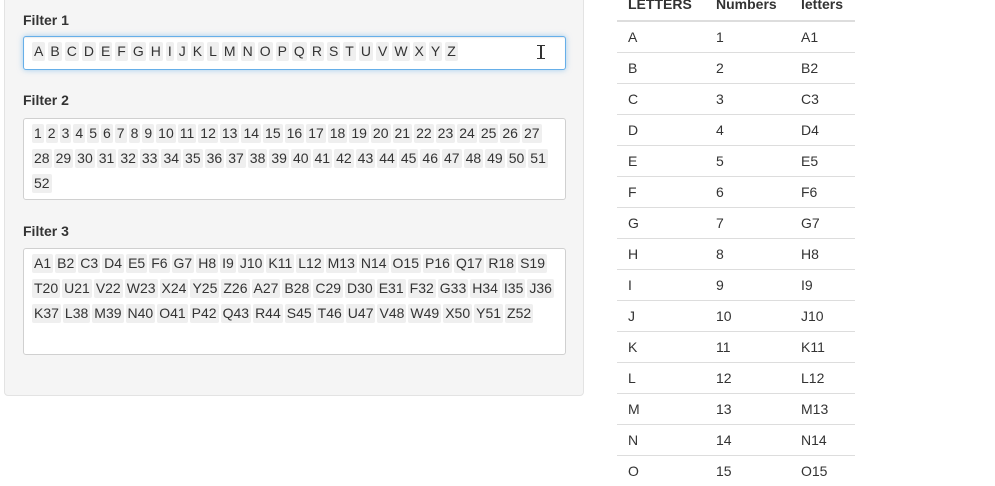 This screenshot has width=995, height=486. I want to click on filter-3-chip: U21, so click(77, 288).